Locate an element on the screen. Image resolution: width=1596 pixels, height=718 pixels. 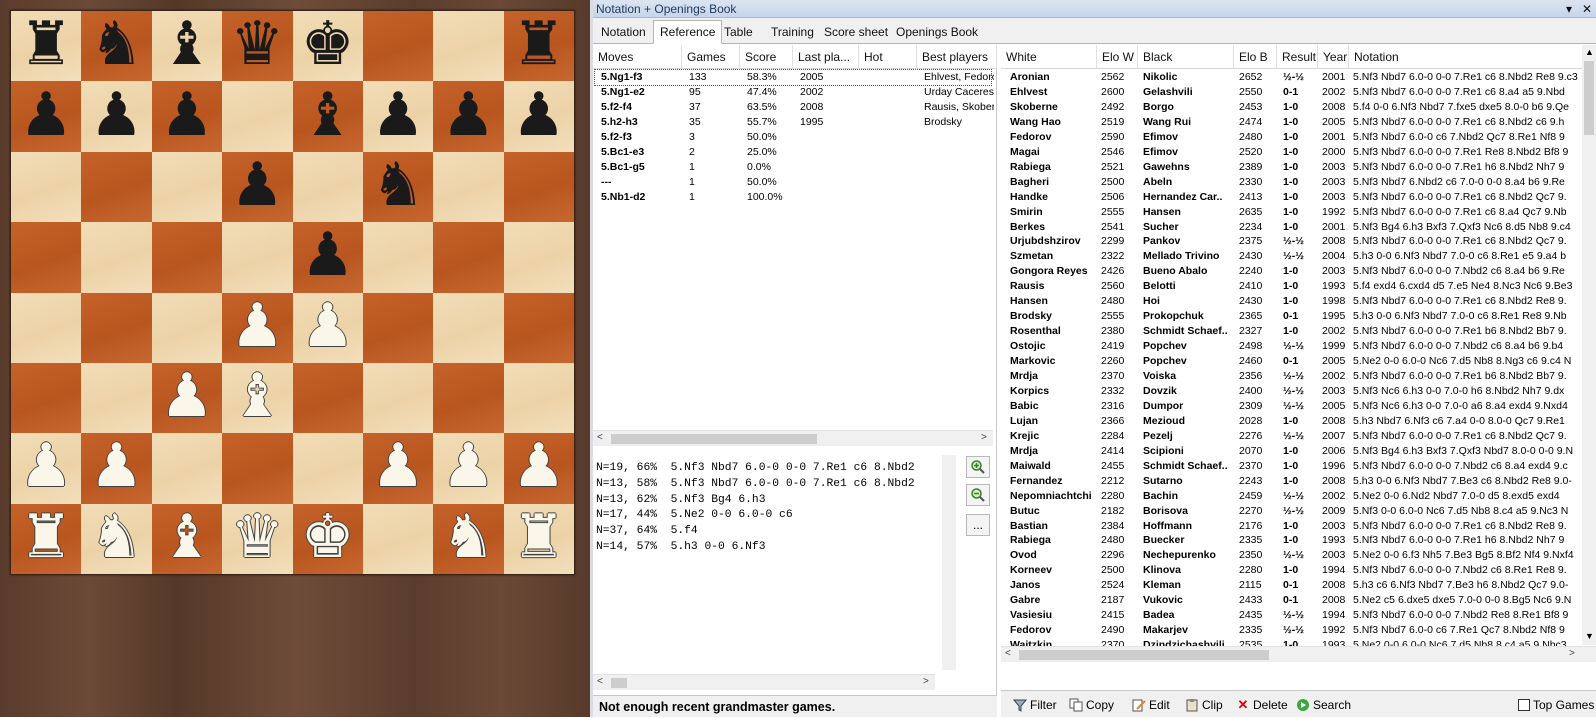
black-king-piece: ♚ is located at coordinates (328, 44).